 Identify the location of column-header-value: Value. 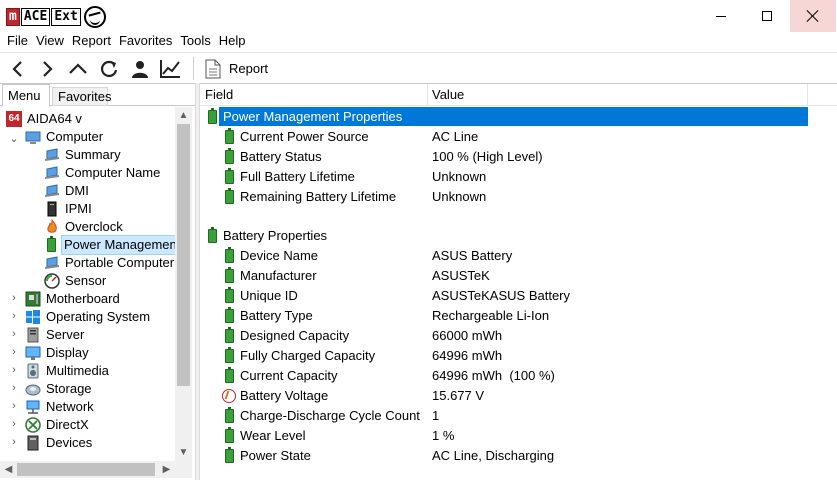
(618, 95).